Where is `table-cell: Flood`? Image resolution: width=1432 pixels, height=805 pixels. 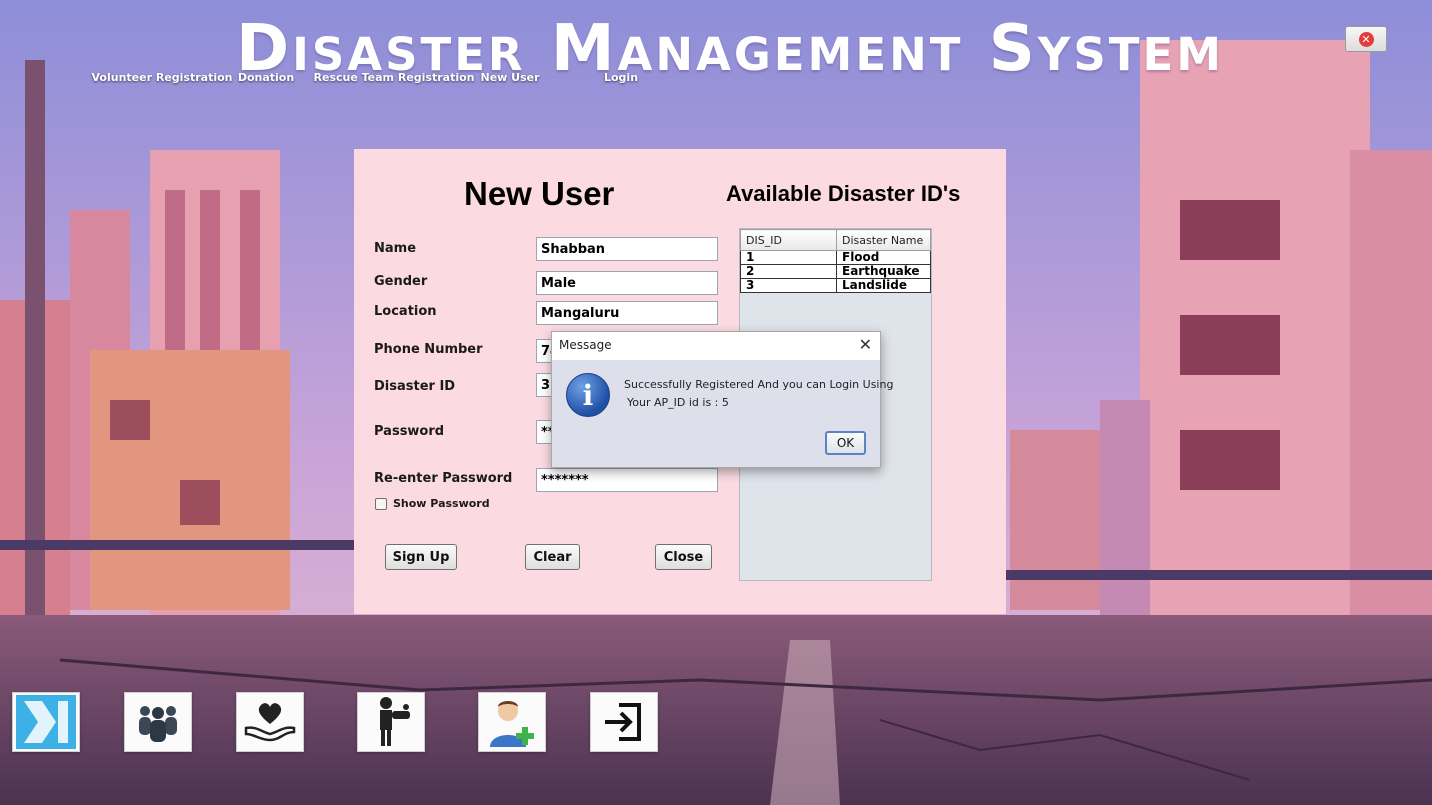 table-cell: Flood is located at coordinates (883, 257).